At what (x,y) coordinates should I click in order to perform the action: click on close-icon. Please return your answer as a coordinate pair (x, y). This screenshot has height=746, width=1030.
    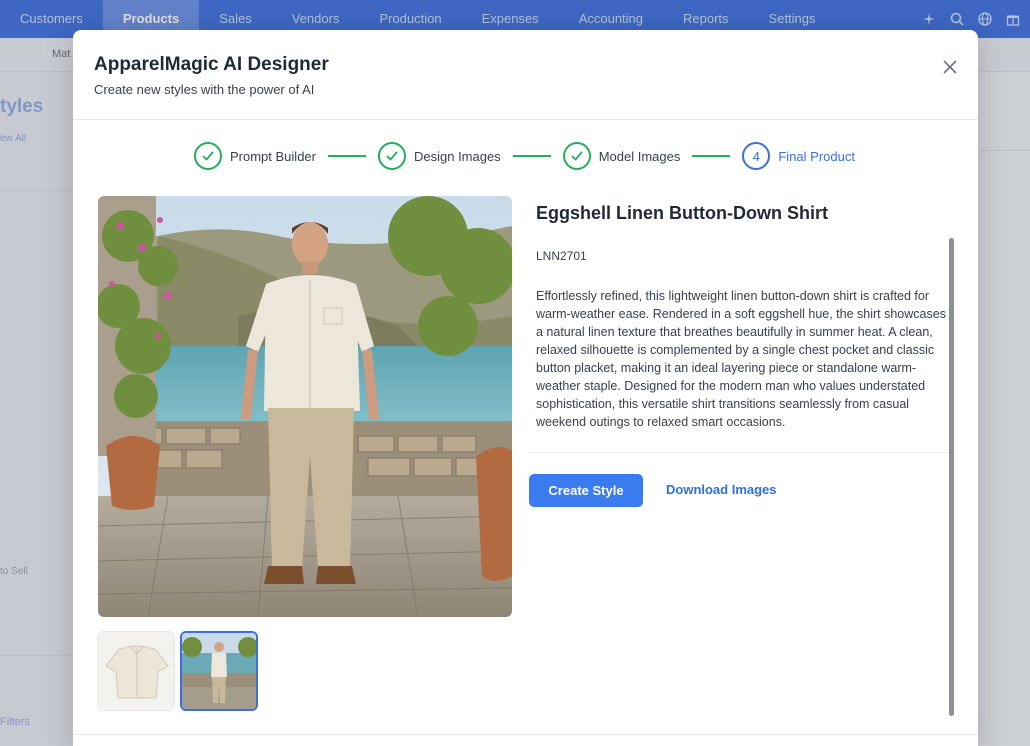
    Looking at the image, I should click on (950, 67).